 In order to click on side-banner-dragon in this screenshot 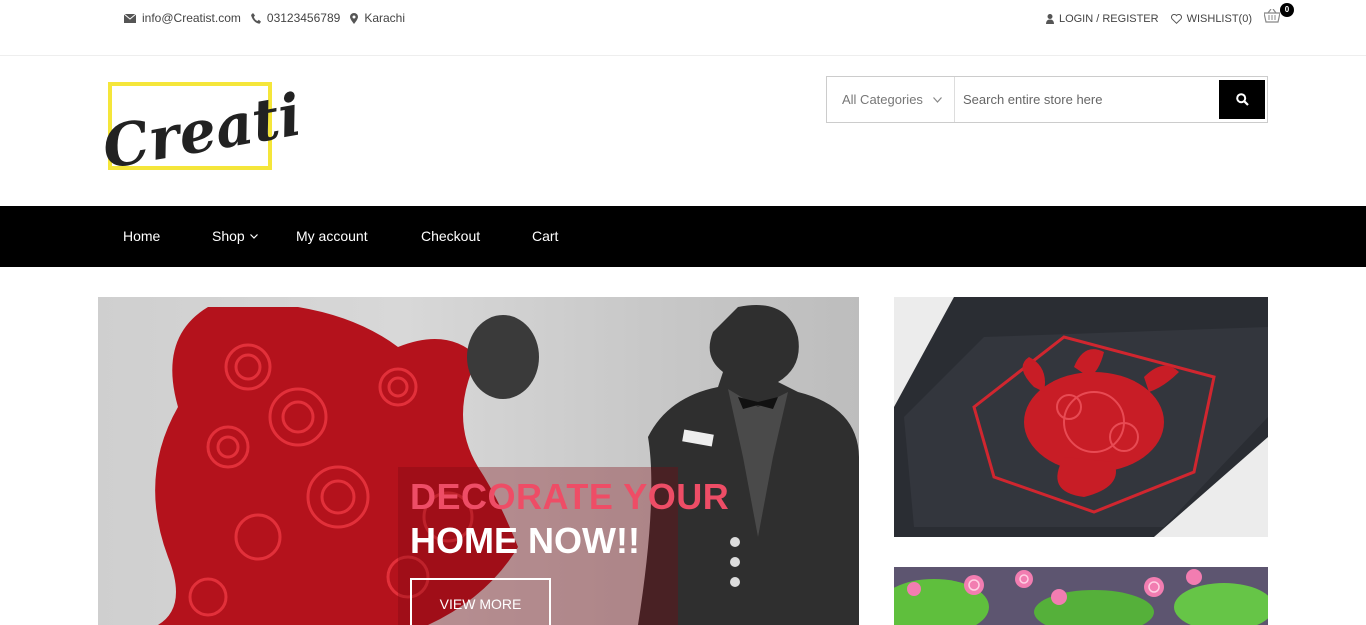, I will do `click(1081, 417)`.